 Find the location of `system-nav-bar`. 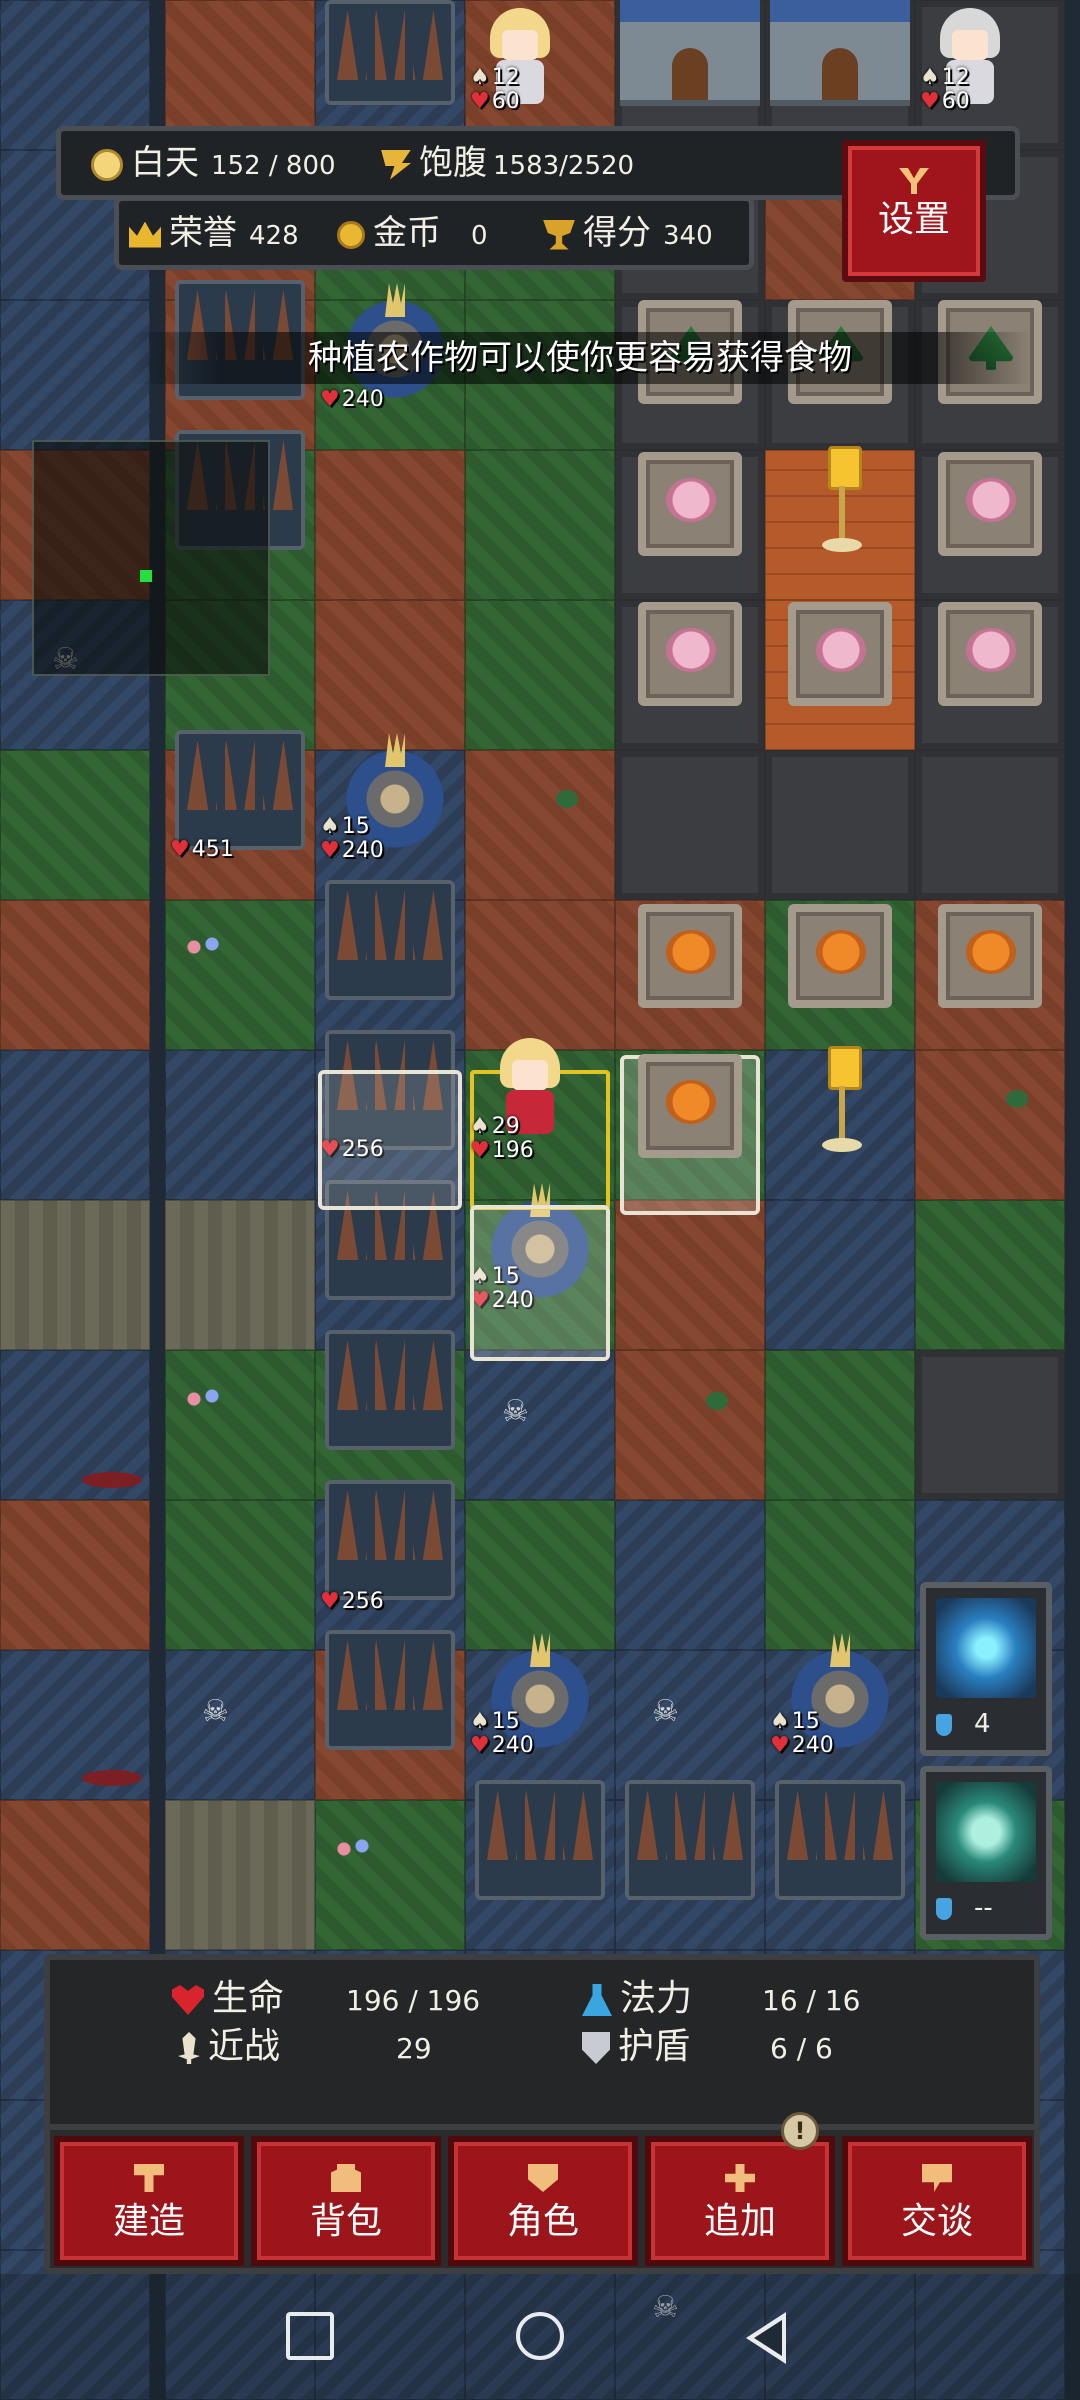

system-nav-bar is located at coordinates (540, 2337).